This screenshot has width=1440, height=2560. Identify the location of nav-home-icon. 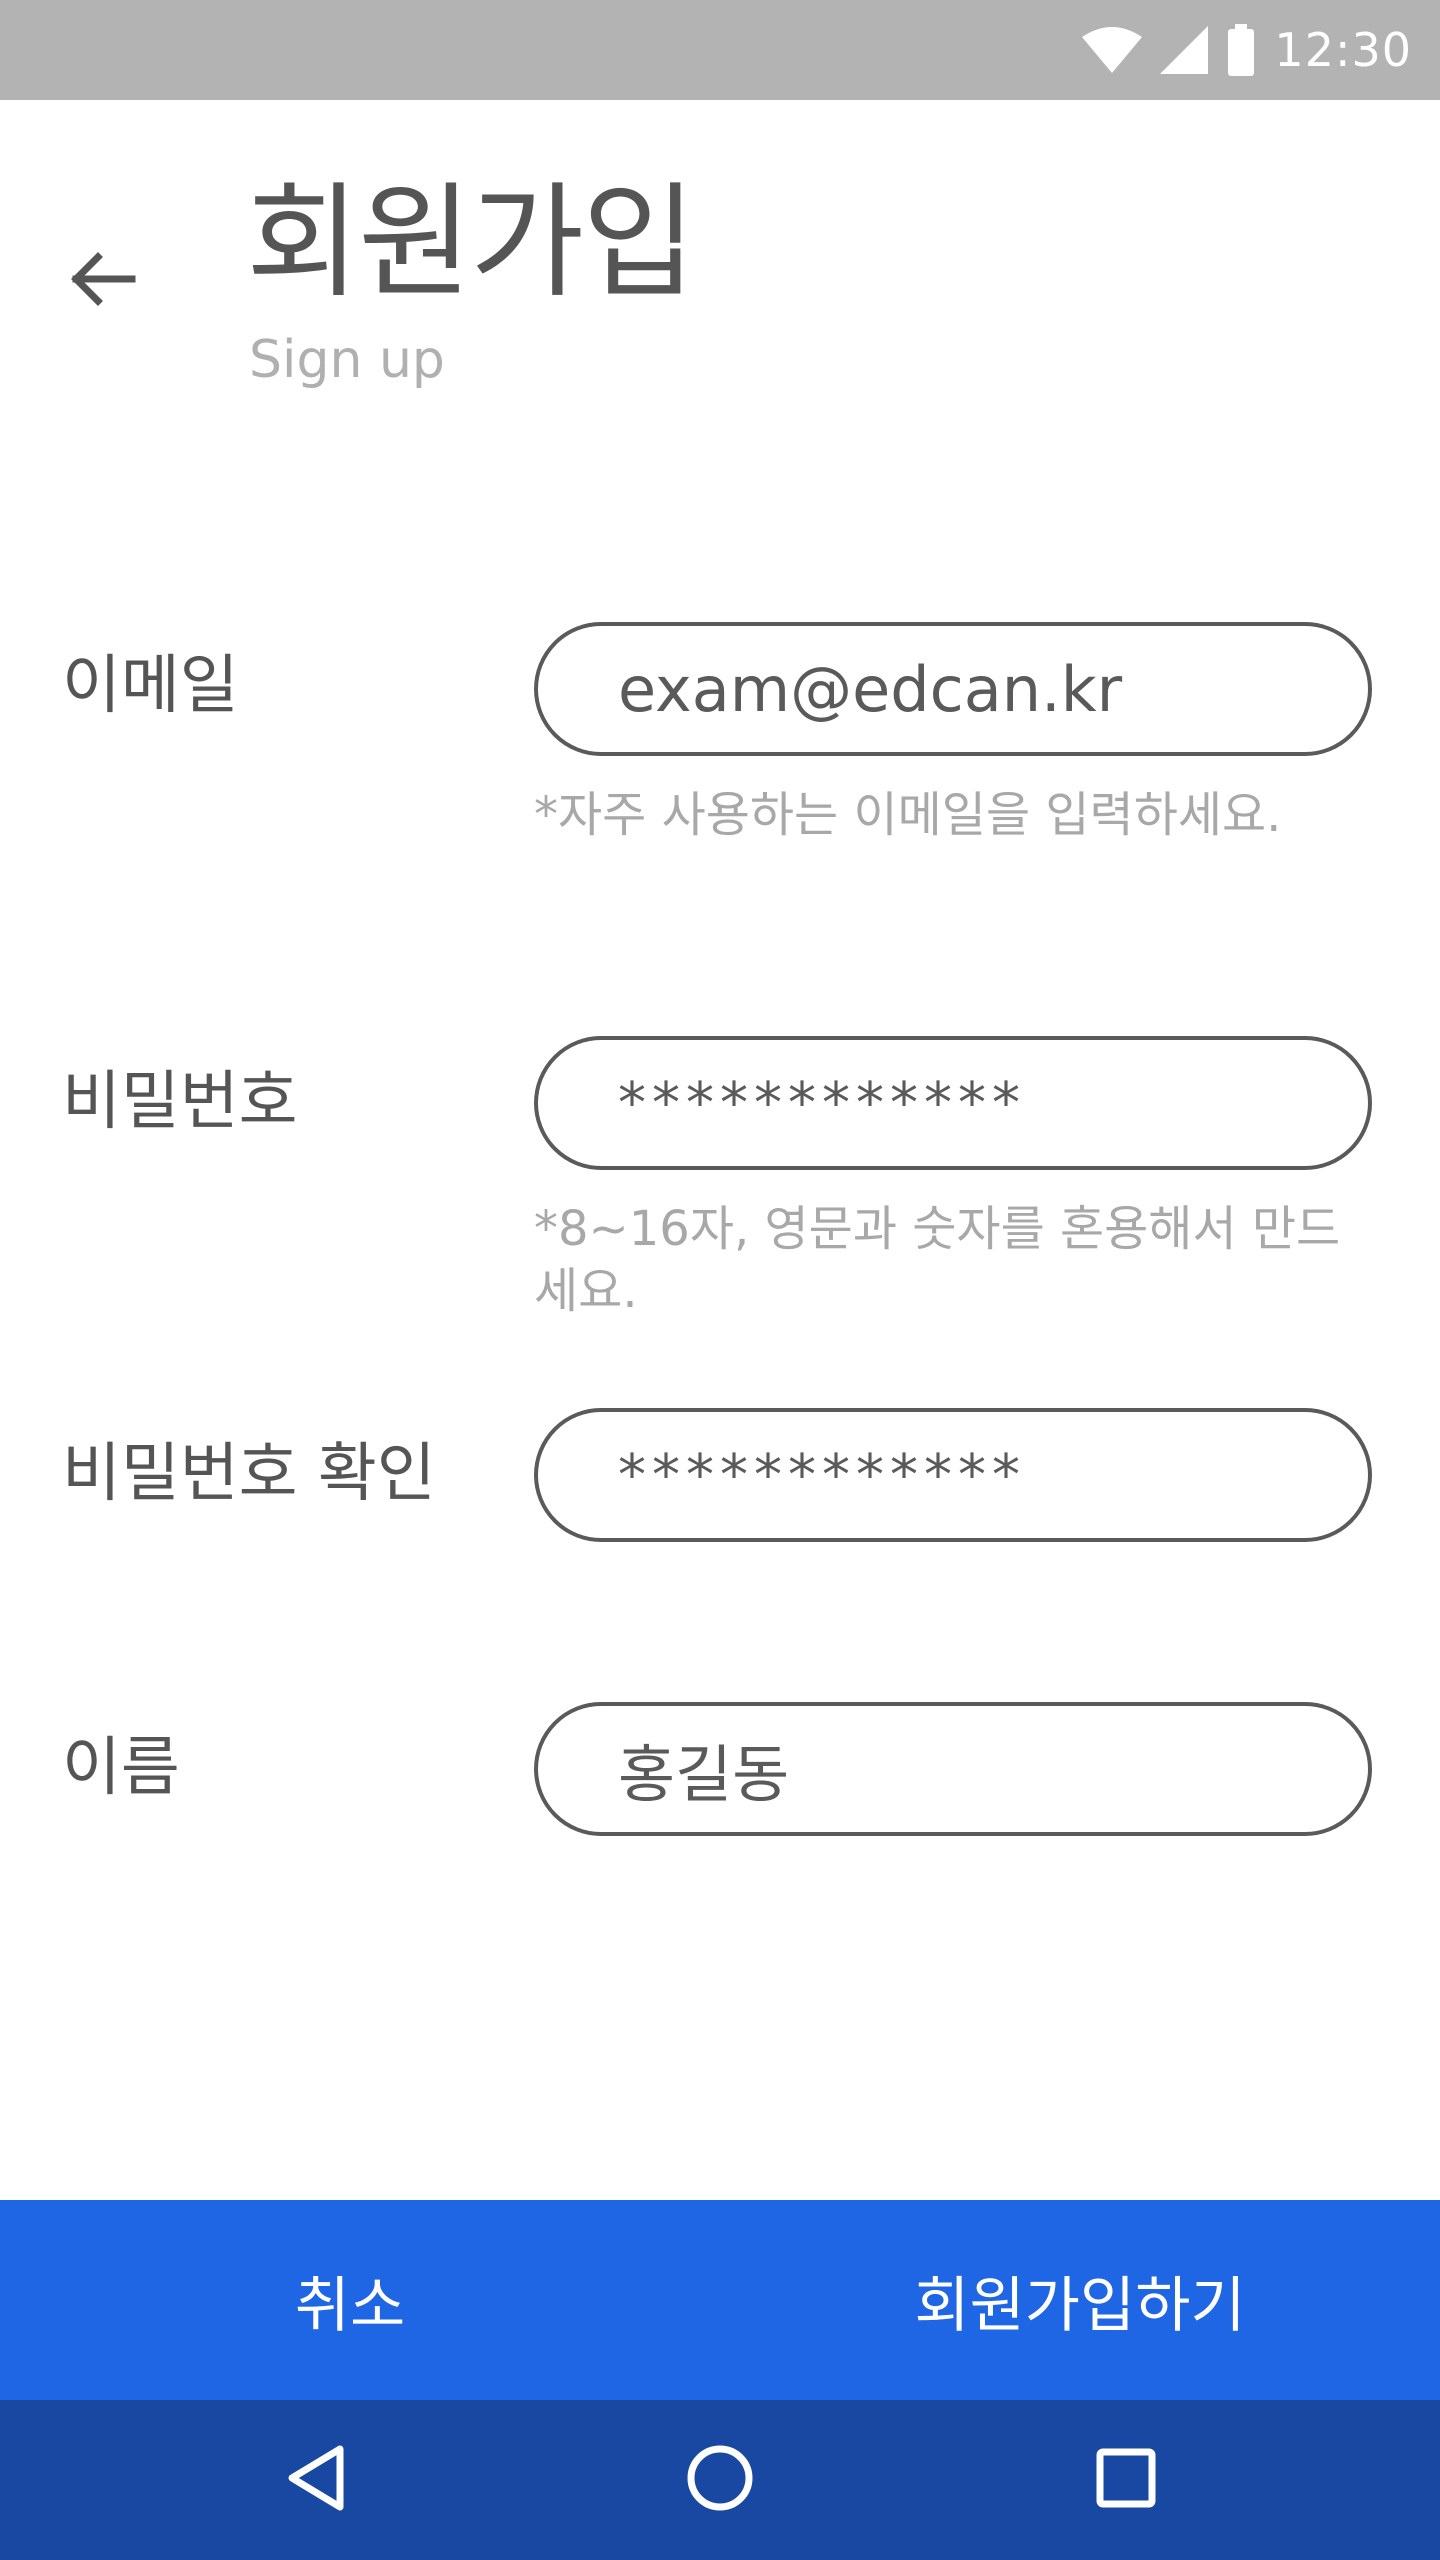
(720, 2480).